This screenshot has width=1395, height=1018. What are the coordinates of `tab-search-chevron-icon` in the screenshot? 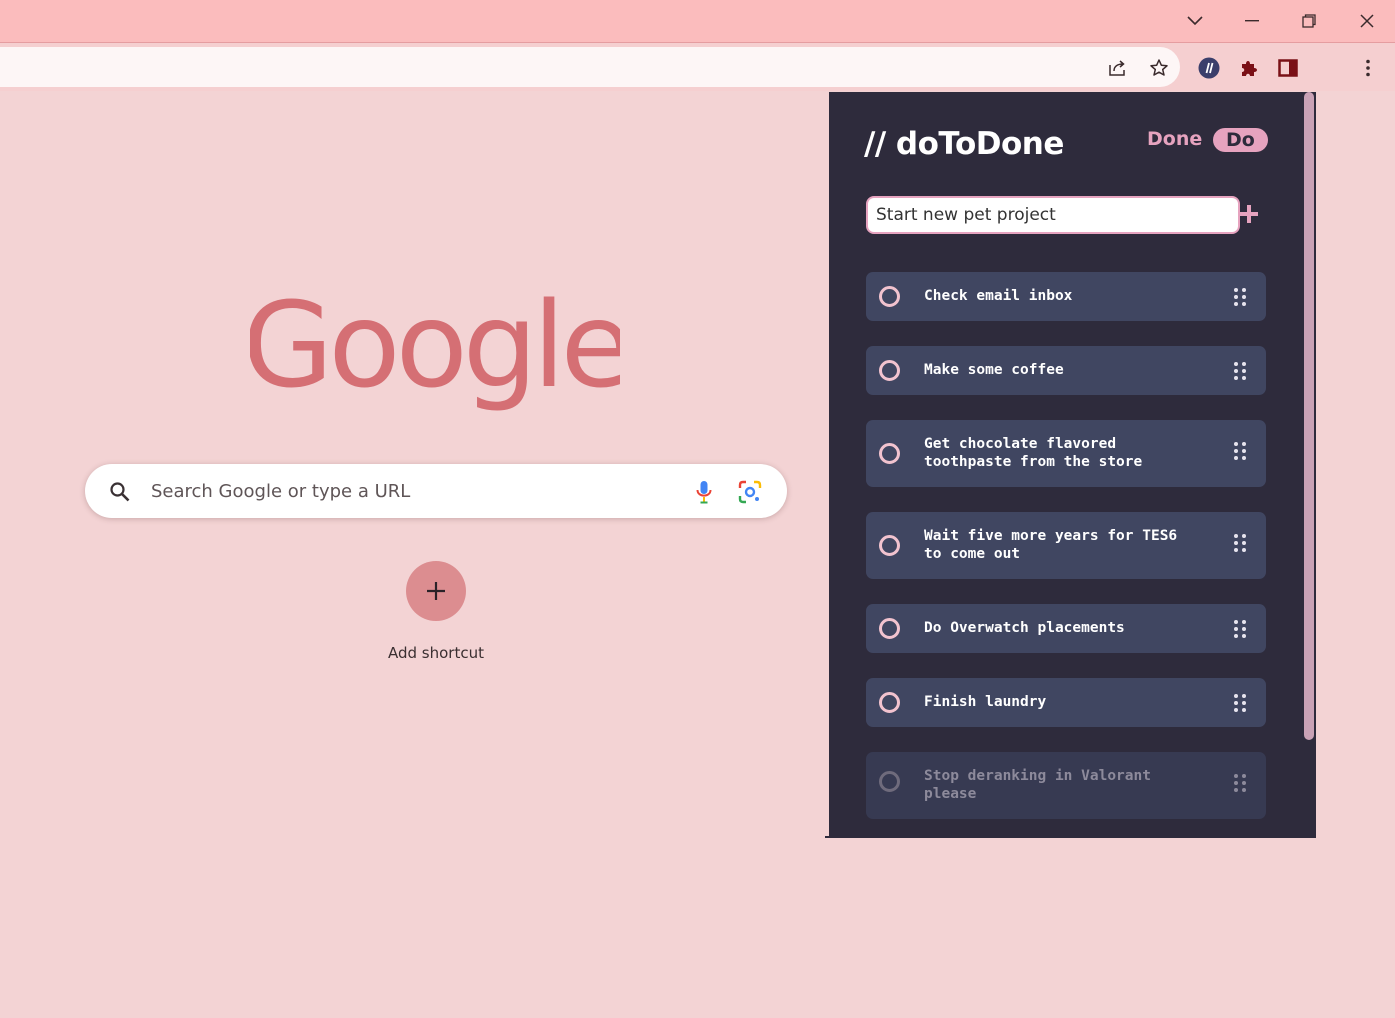 It's located at (1195, 21).